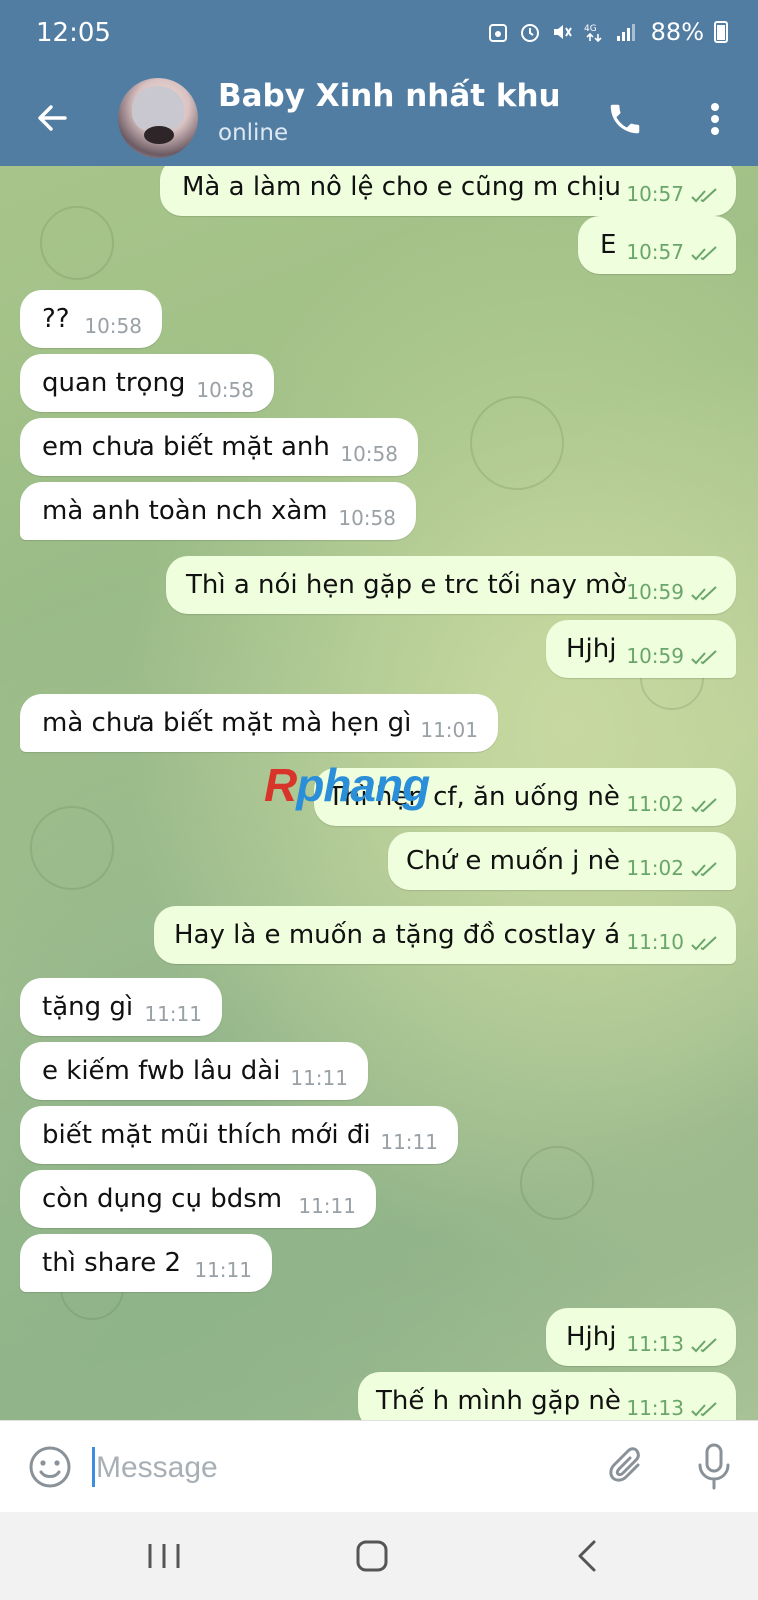  I want to click on save-icon, so click(497, 33).